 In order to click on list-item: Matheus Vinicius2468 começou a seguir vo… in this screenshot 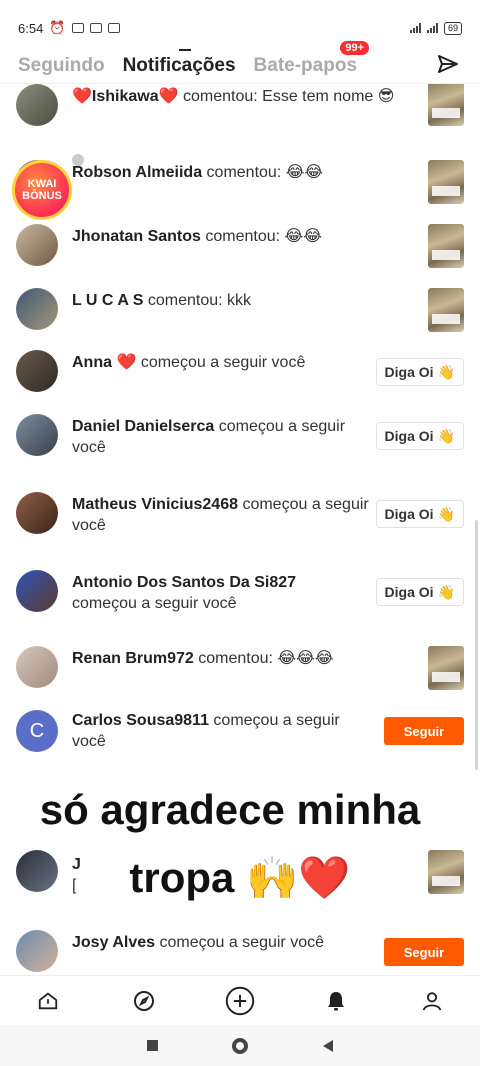, I will do `click(240, 531)`.